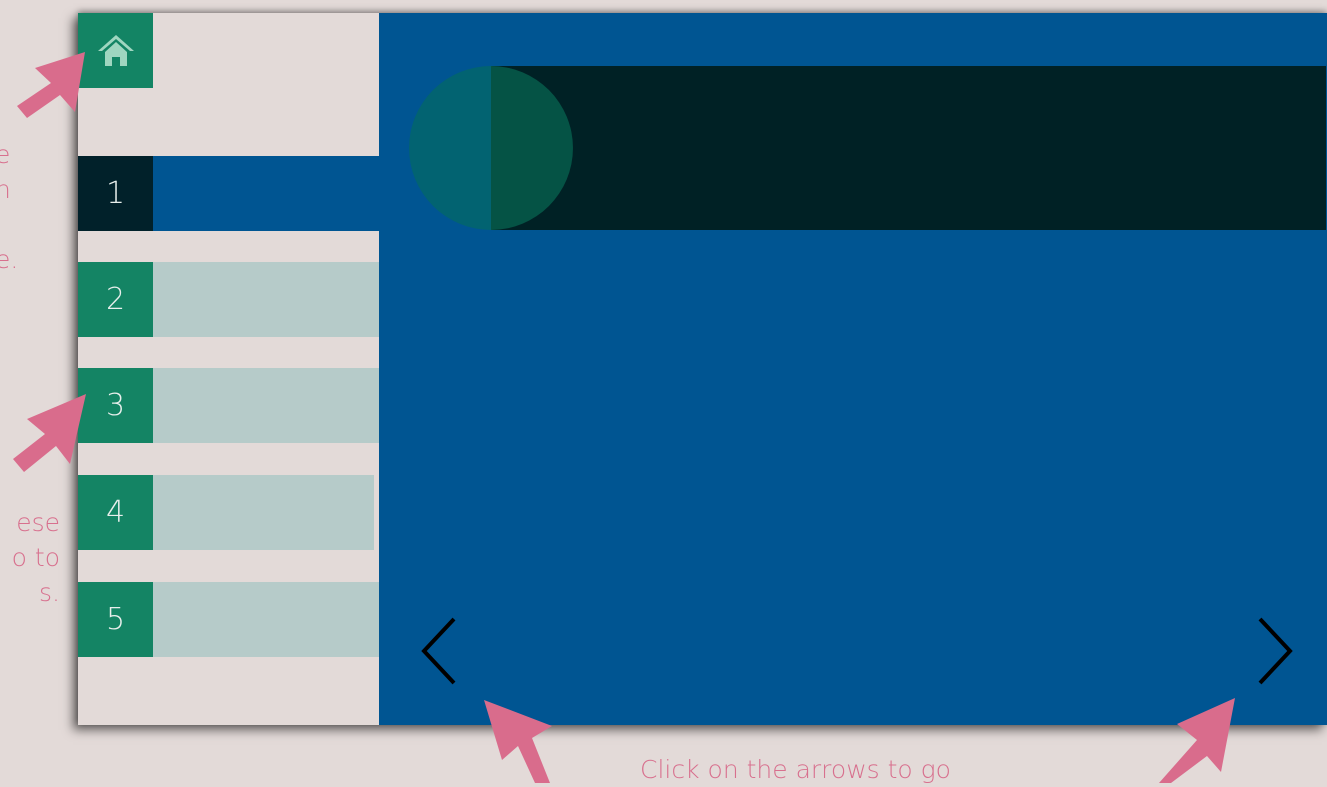 The width and height of the screenshot is (1327, 787). What do you see at coordinates (115, 299) in the screenshot?
I see `sidebar-item-number: 2` at bounding box center [115, 299].